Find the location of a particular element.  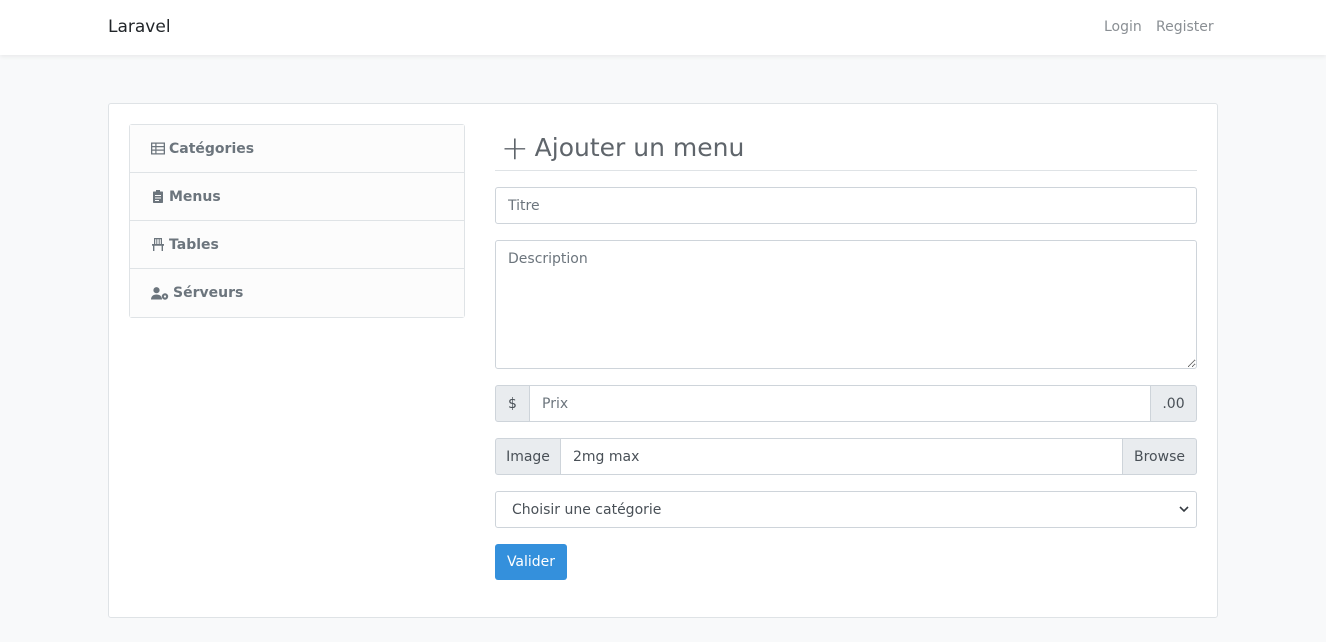

brand-link: Laravel is located at coordinates (139, 27).